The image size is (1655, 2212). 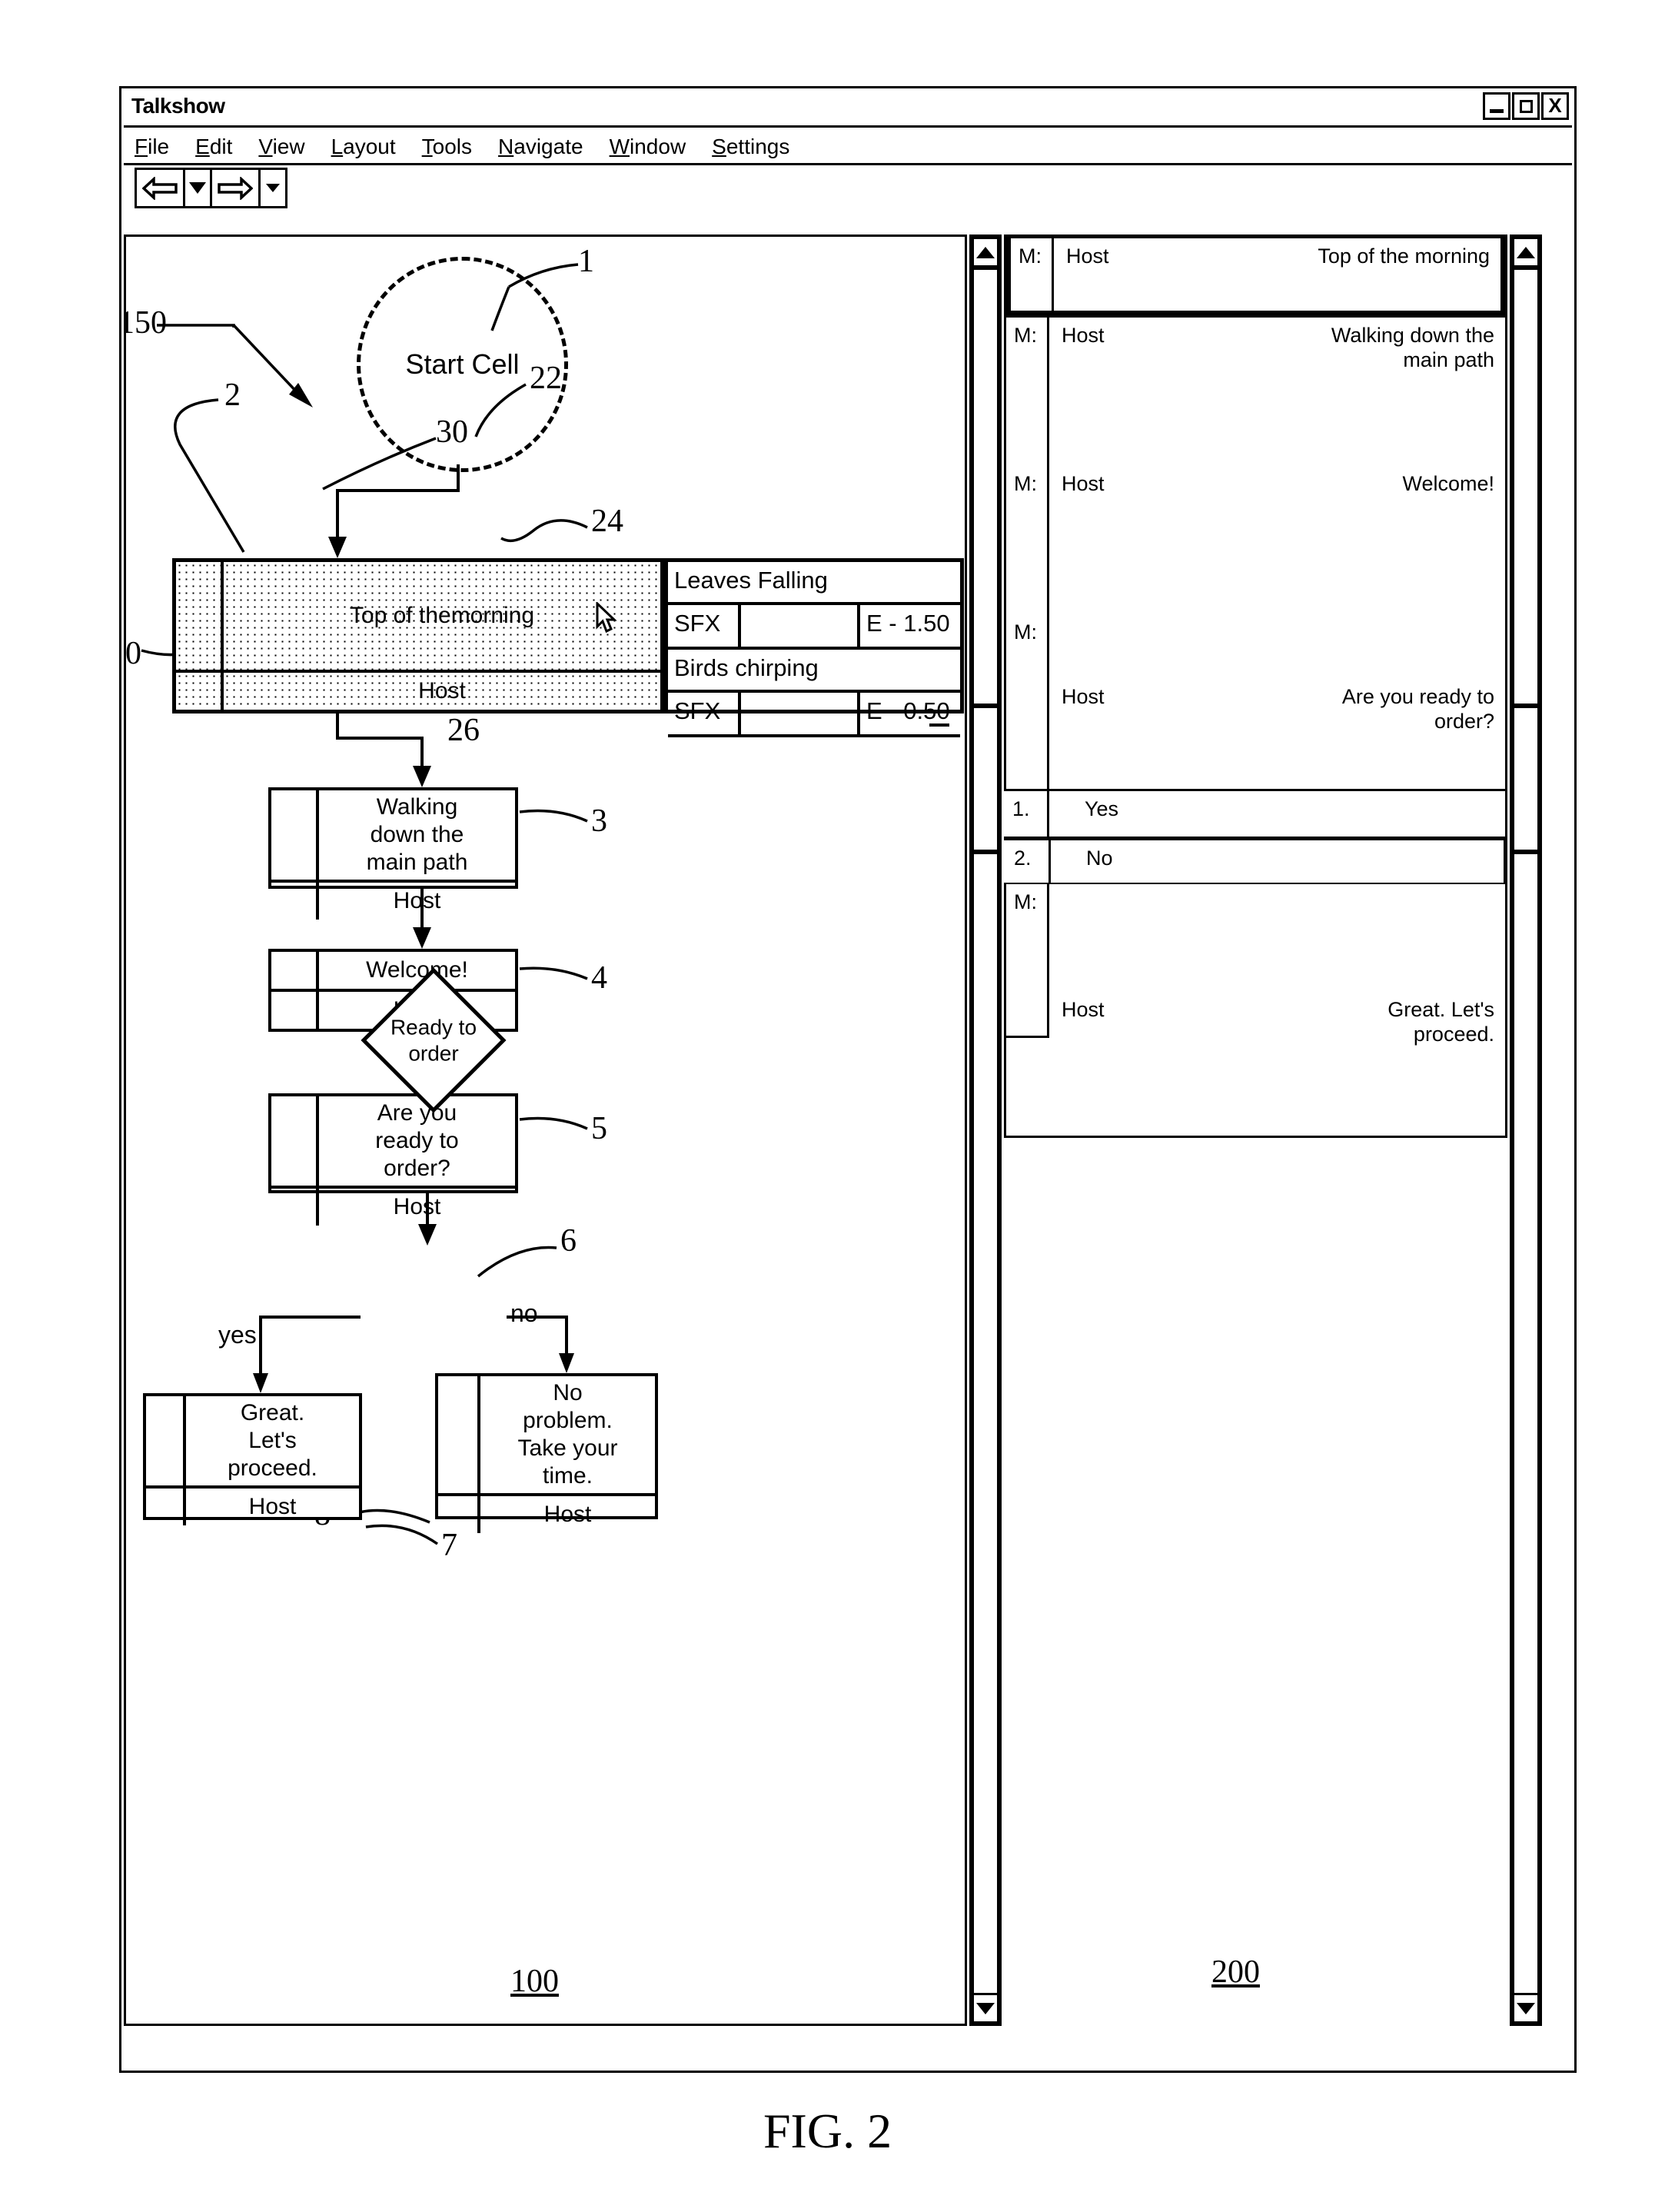 I want to click on flow-node-2-line1: Top of the, so click(x=400, y=615).